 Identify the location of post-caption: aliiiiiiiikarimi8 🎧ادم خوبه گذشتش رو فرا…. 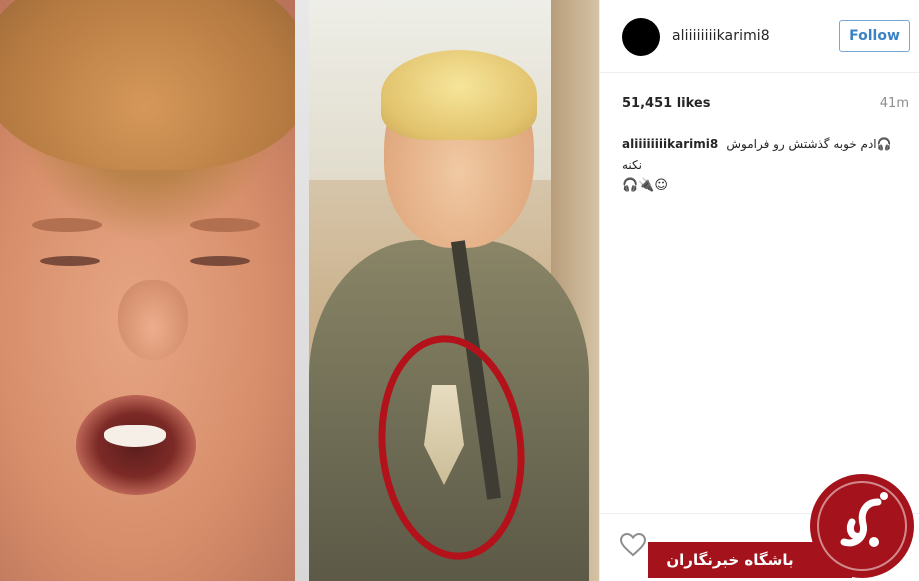
(767, 165).